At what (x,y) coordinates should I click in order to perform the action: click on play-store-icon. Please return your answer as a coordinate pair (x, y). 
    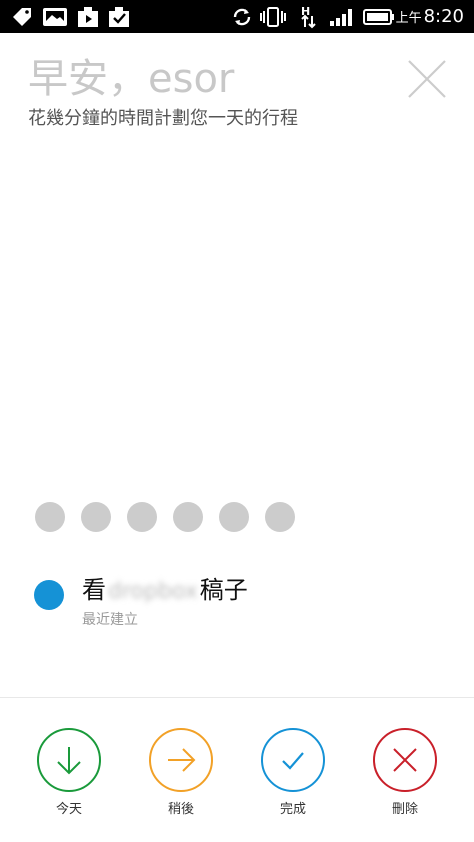
    Looking at the image, I should click on (88, 17).